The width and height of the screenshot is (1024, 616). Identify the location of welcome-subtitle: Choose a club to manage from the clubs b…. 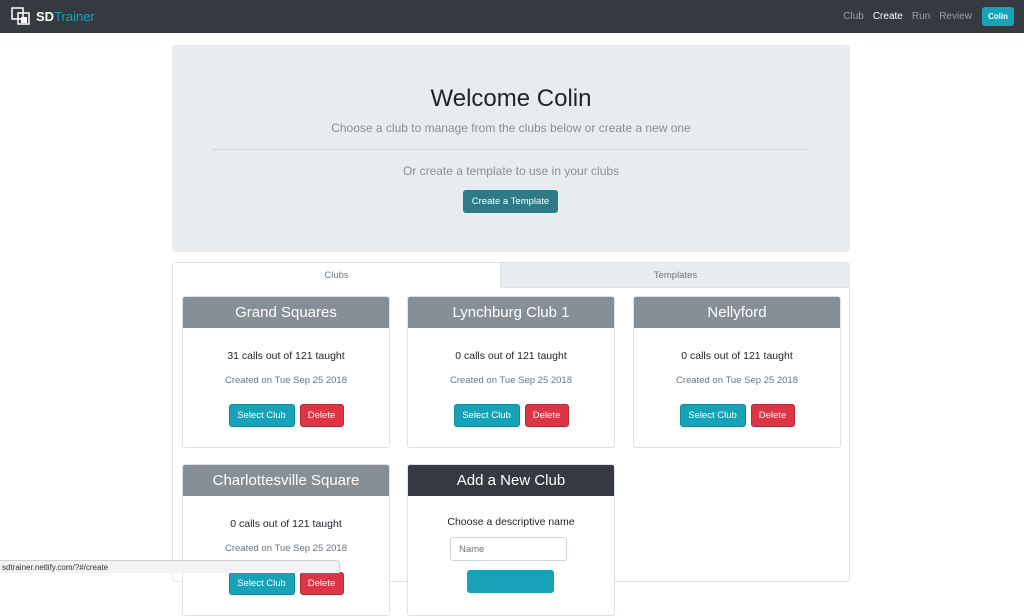
(511, 128).